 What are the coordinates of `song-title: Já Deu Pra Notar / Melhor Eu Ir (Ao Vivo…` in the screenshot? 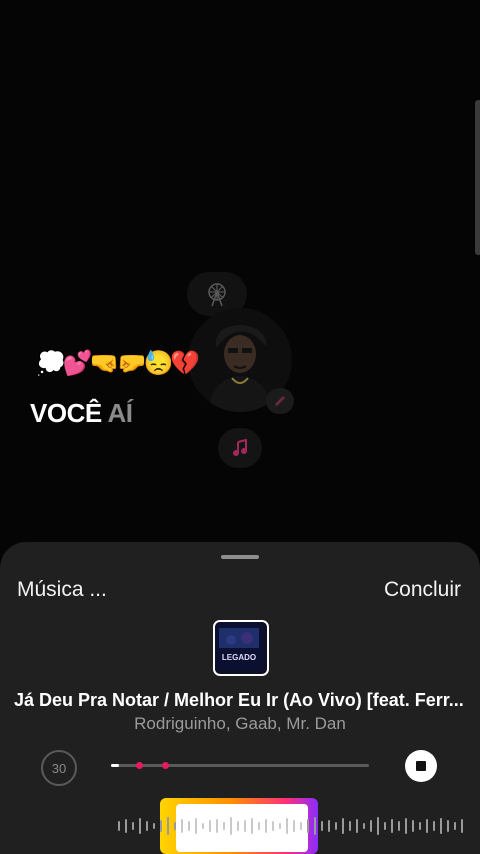 It's located at (239, 700).